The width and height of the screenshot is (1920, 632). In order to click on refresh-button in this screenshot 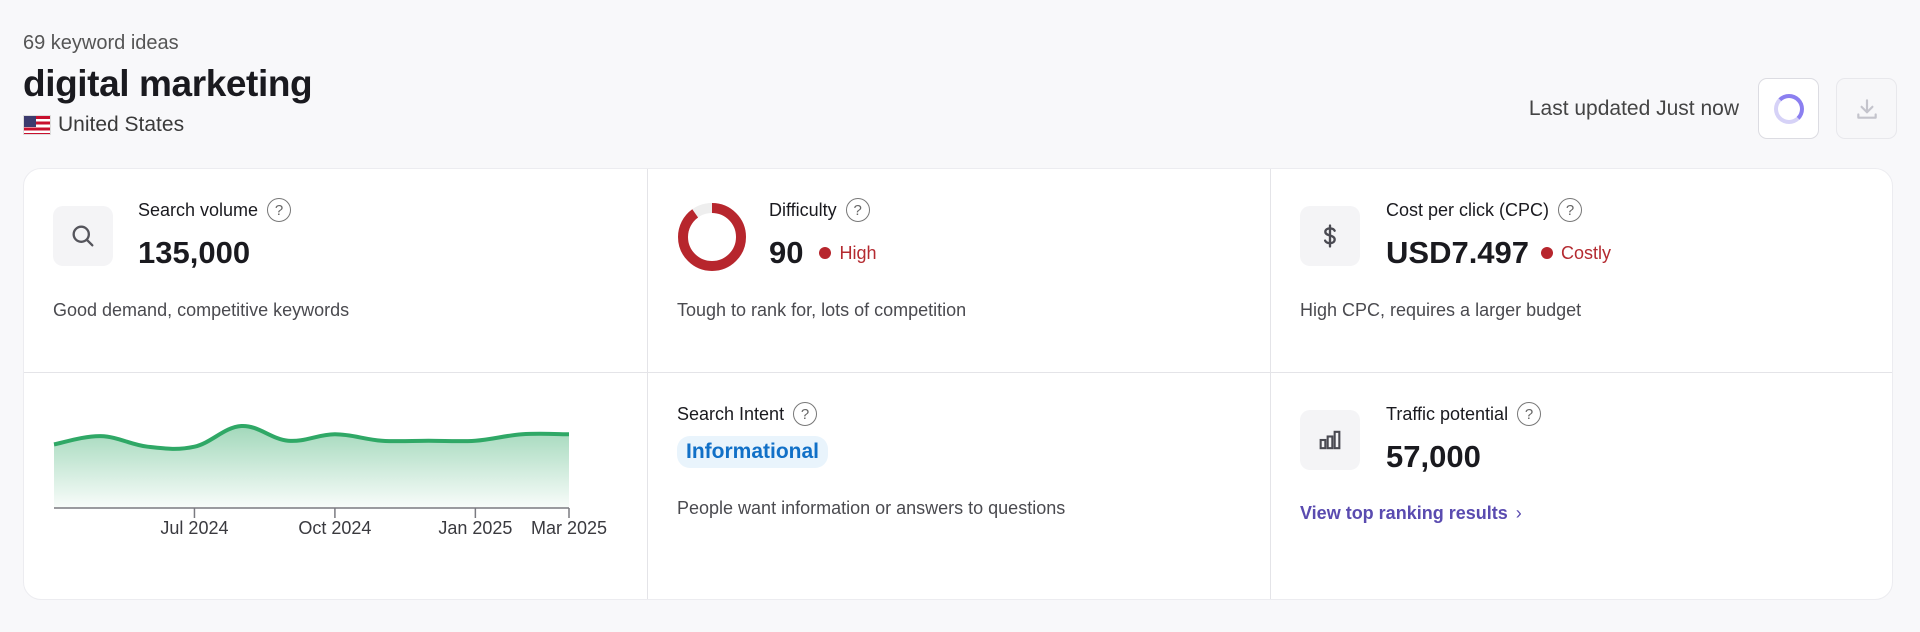, I will do `click(1788, 108)`.